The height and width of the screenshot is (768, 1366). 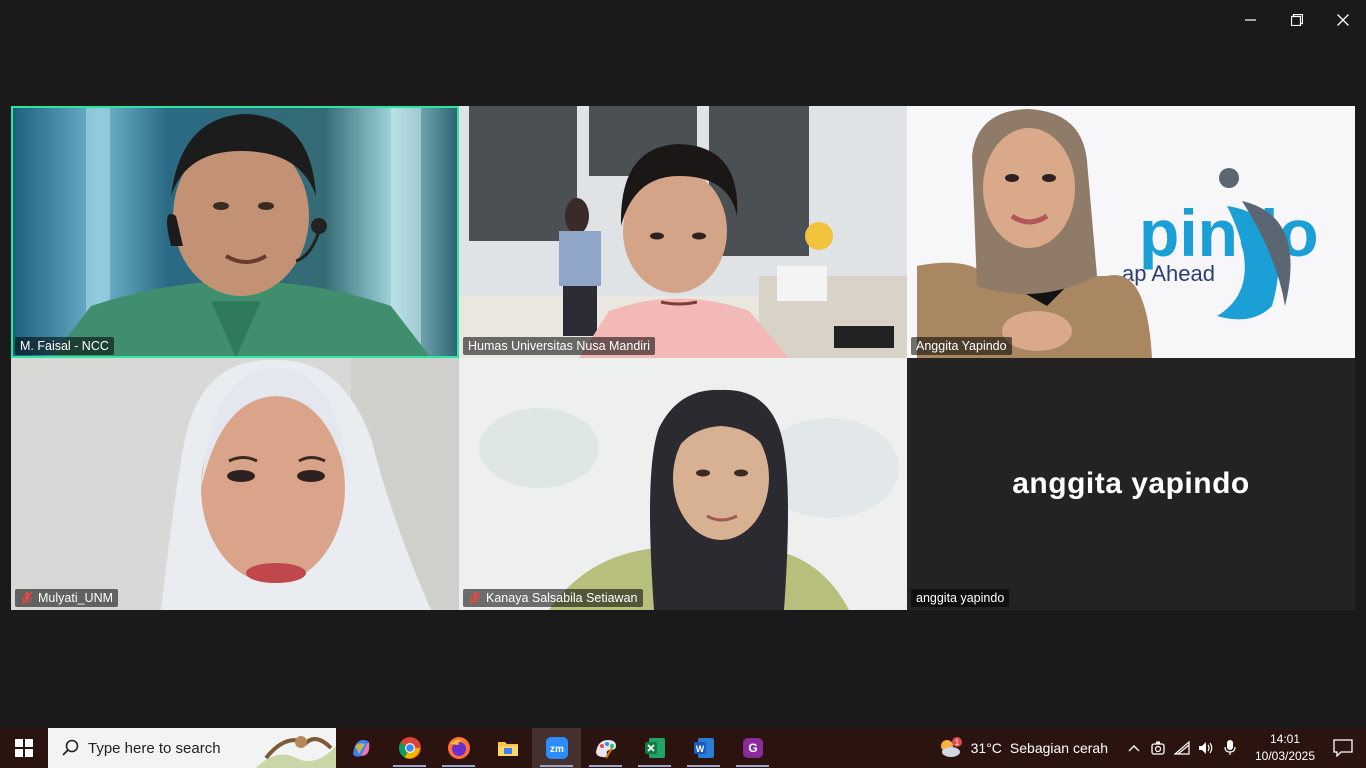 What do you see at coordinates (951, 747) in the screenshot?
I see `weather-partly-sunny-icon: 1` at bounding box center [951, 747].